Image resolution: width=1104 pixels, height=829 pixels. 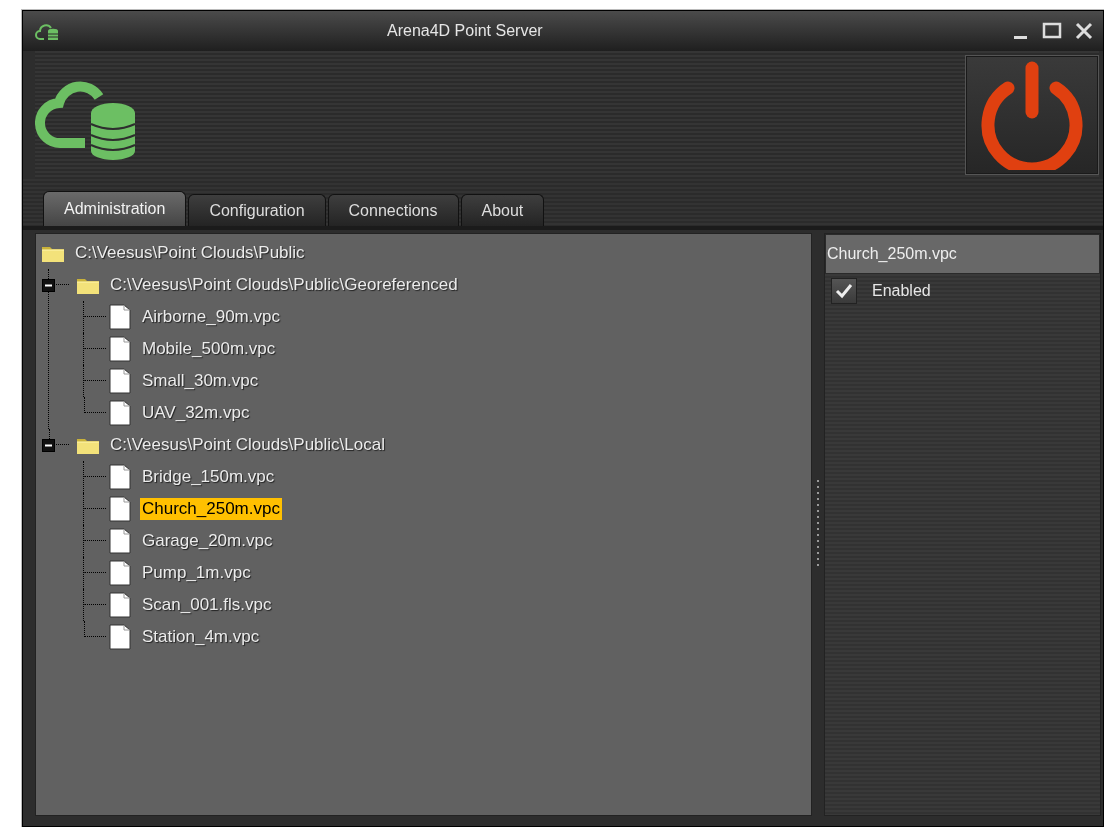 What do you see at coordinates (1020, 37) in the screenshot?
I see `minimize-icon` at bounding box center [1020, 37].